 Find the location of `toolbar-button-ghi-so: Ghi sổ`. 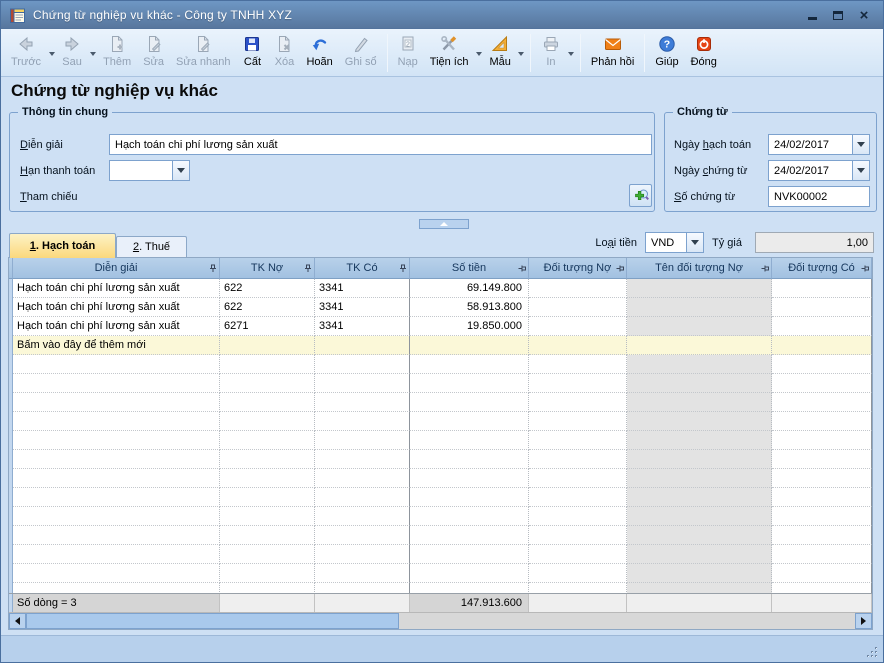

toolbar-button-ghi-so: Ghi sổ is located at coordinates (361, 53).